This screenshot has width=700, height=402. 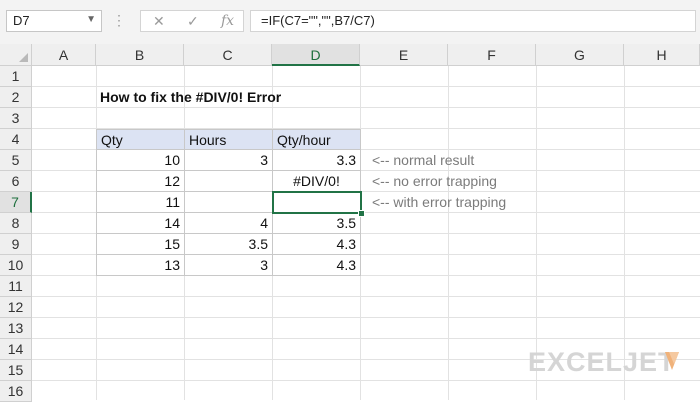 I want to click on formula-buttons: ✕ ✓ fx, so click(x=192, y=21).